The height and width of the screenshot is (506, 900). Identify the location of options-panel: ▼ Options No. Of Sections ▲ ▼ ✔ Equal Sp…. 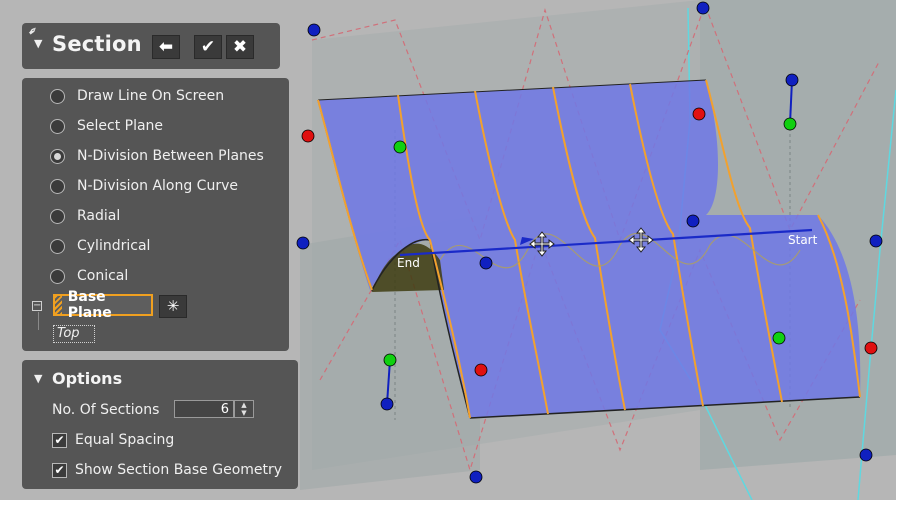
(160, 424).